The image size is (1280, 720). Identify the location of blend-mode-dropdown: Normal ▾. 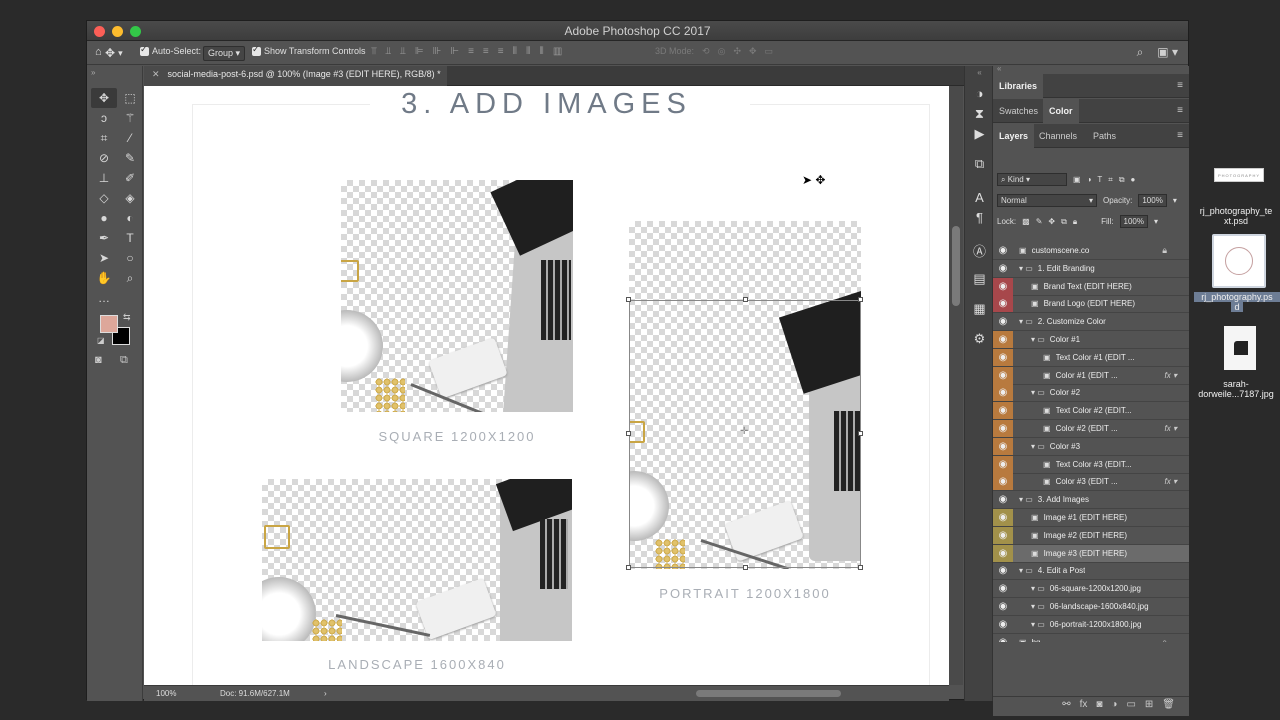
(1047, 200).